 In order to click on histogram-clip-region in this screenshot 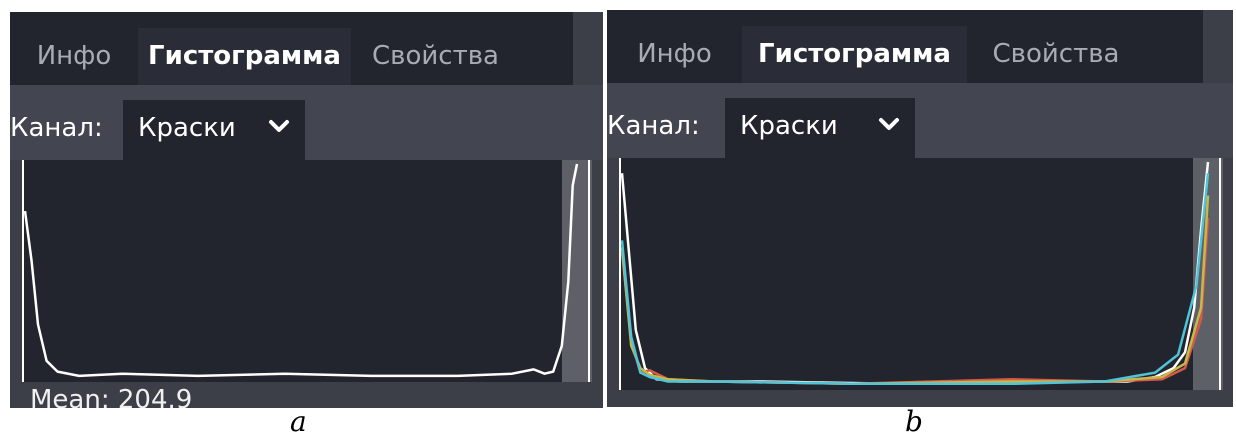, I will do `click(577, 271)`.